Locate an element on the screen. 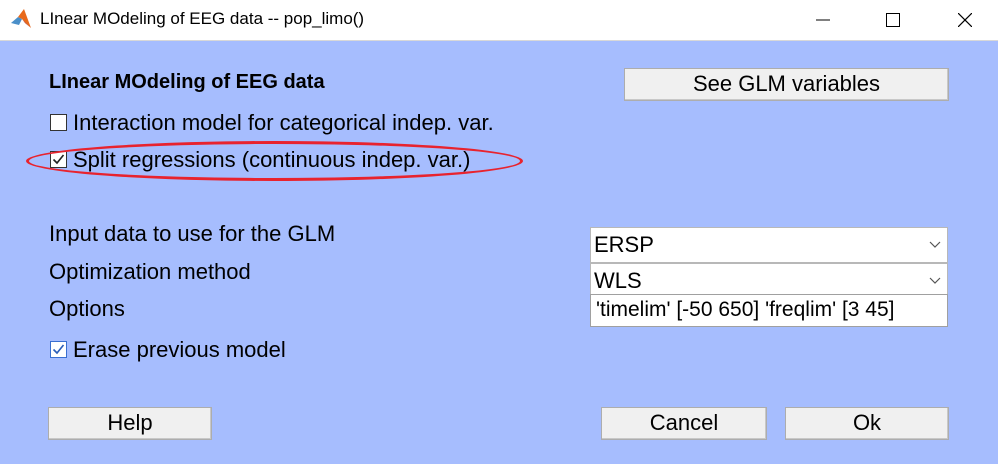  see-glm-variables-button: See GLM variables is located at coordinates (786, 84).